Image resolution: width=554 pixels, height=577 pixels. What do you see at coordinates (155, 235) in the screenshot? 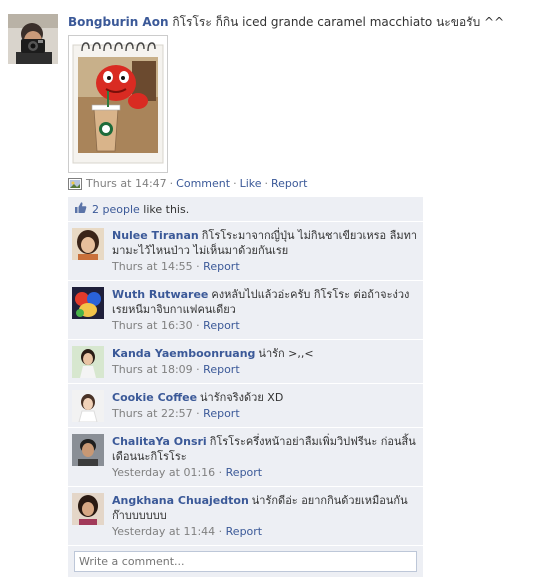
I see `commenter-name-link: Nulee Tiranan` at bounding box center [155, 235].